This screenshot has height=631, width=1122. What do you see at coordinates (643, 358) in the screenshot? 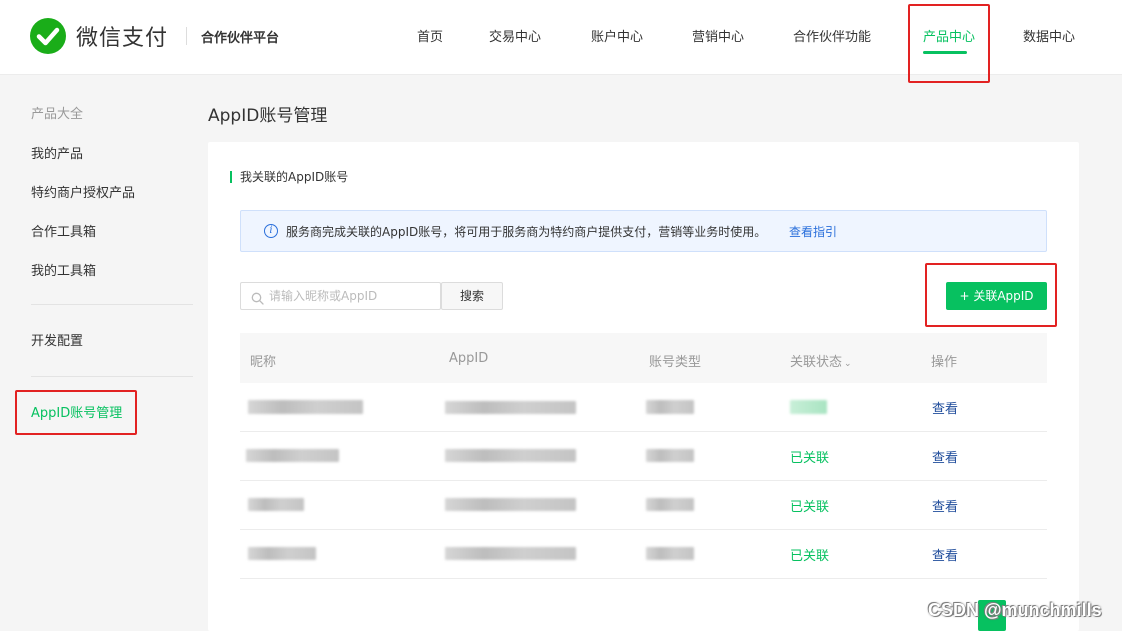
I see `table-header: 昵称 AppID 账号类型 关联状态 ⌄ 操作` at bounding box center [643, 358].